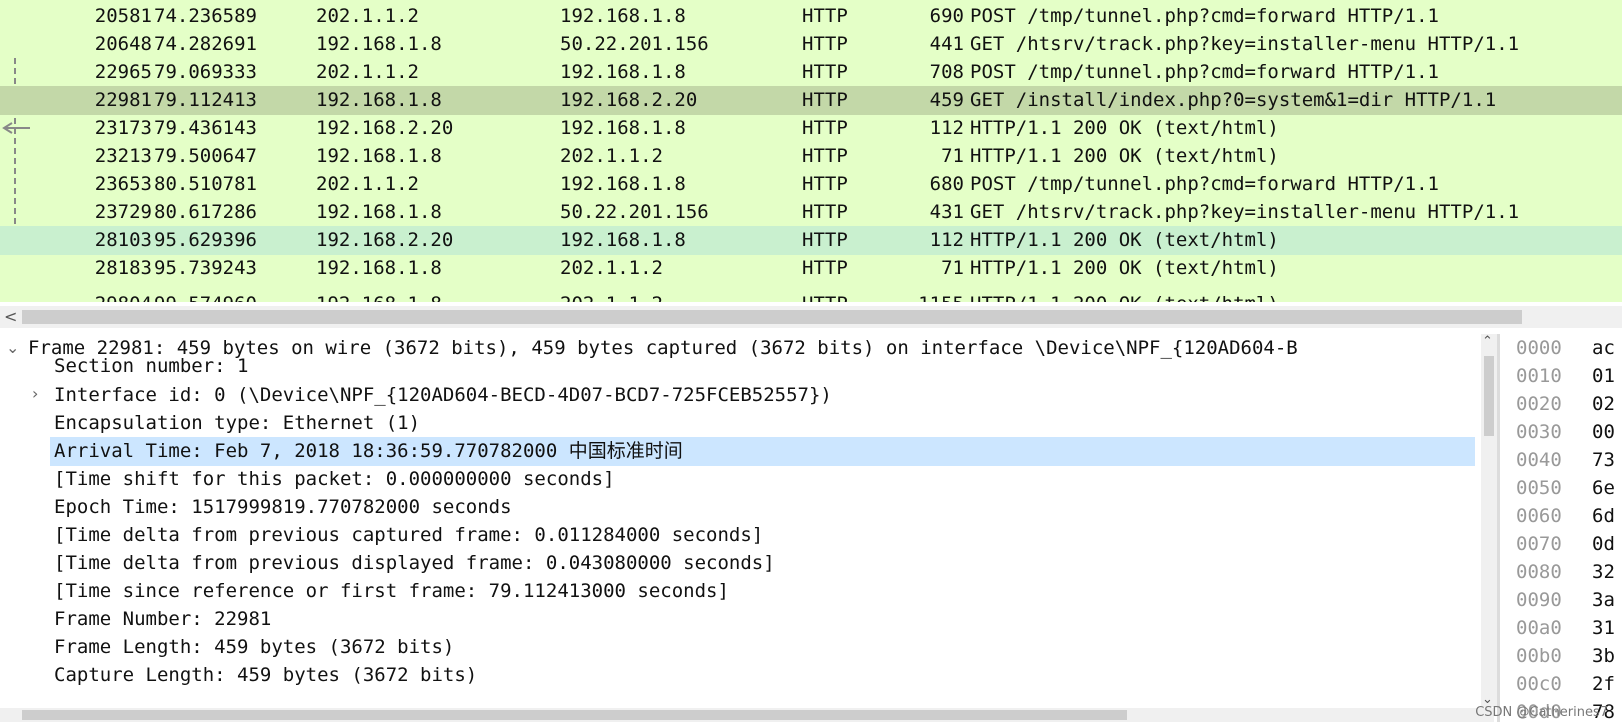  I want to click on packet-time: 74.236589, so click(205, 16).